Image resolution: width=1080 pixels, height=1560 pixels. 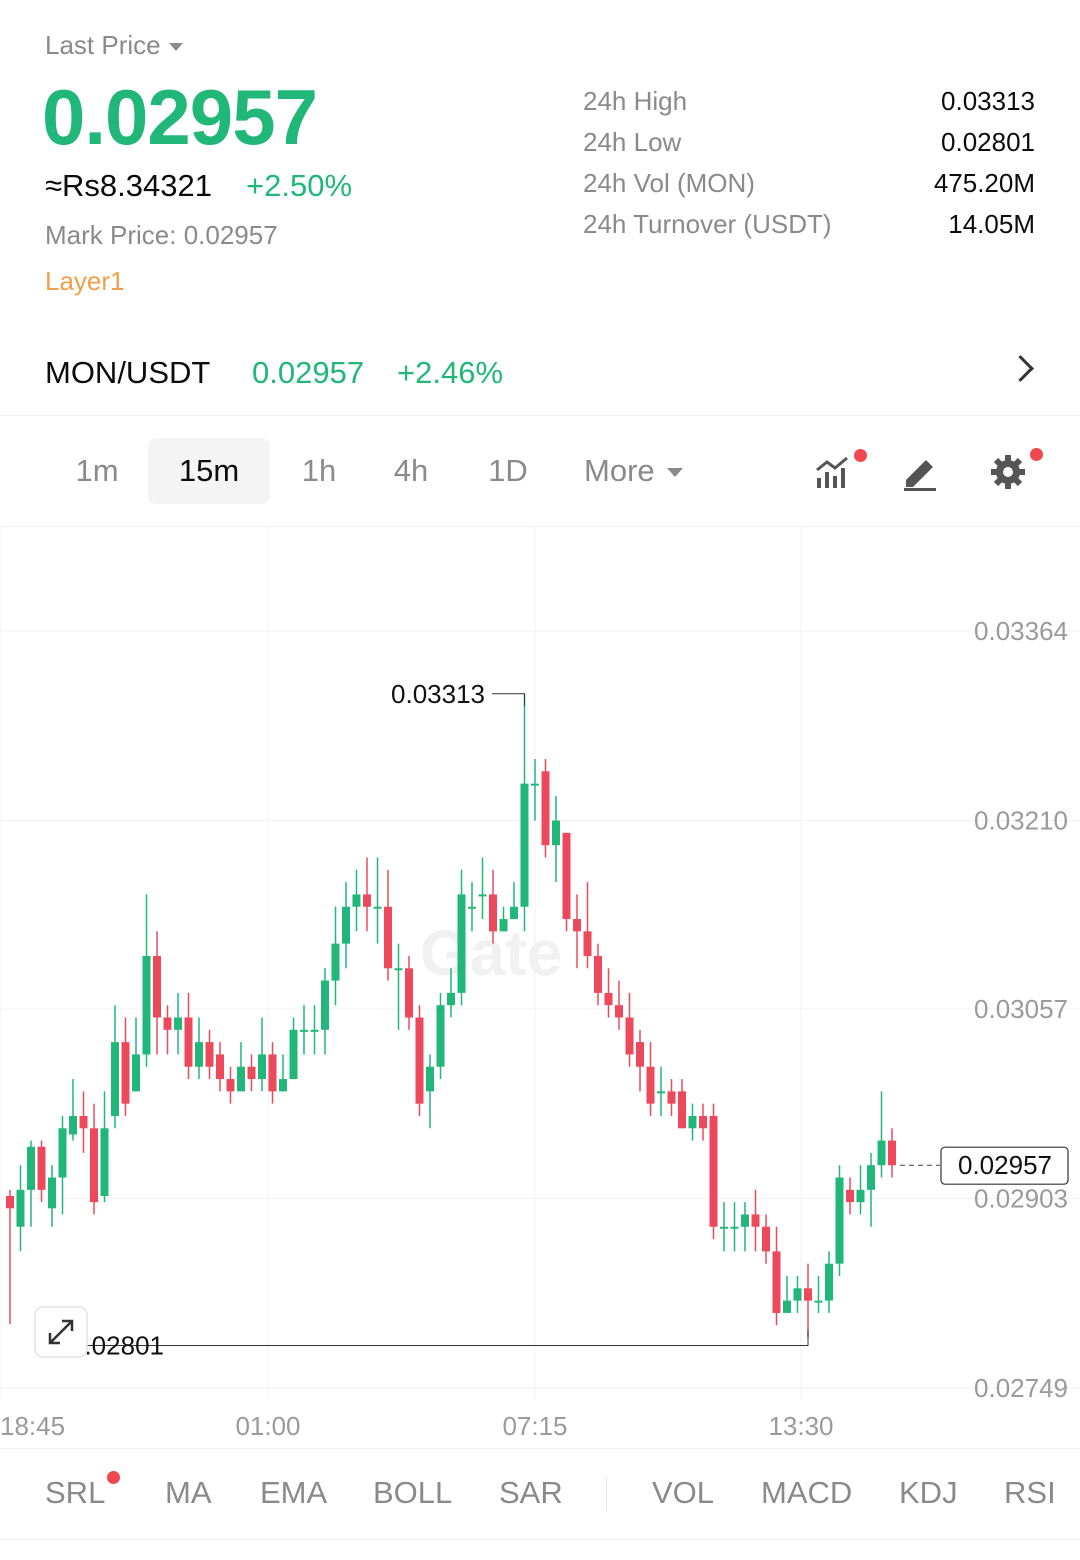 I want to click on indicator-rsi: RSI, so click(x=1029, y=1493).